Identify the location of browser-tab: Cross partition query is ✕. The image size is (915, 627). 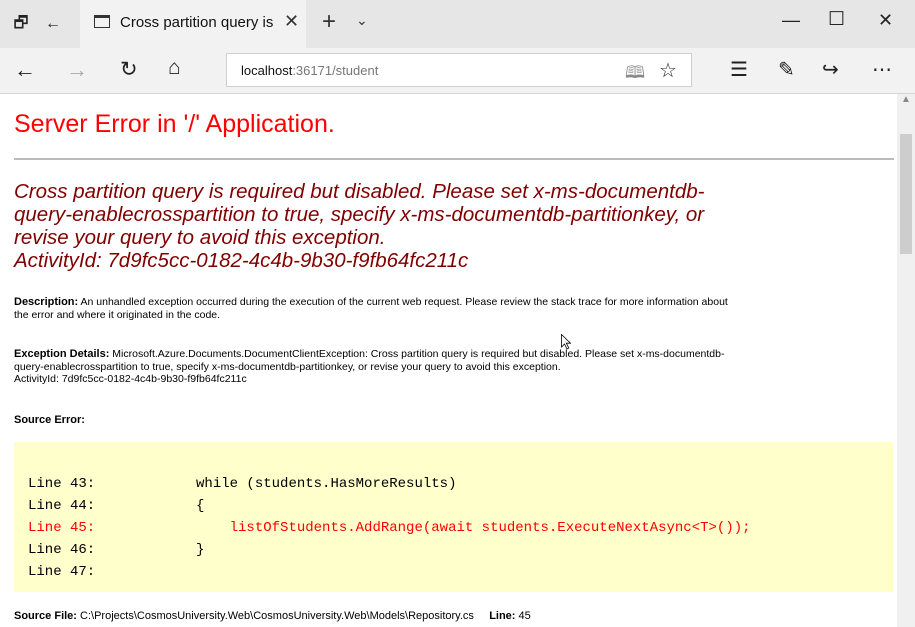
(193, 24).